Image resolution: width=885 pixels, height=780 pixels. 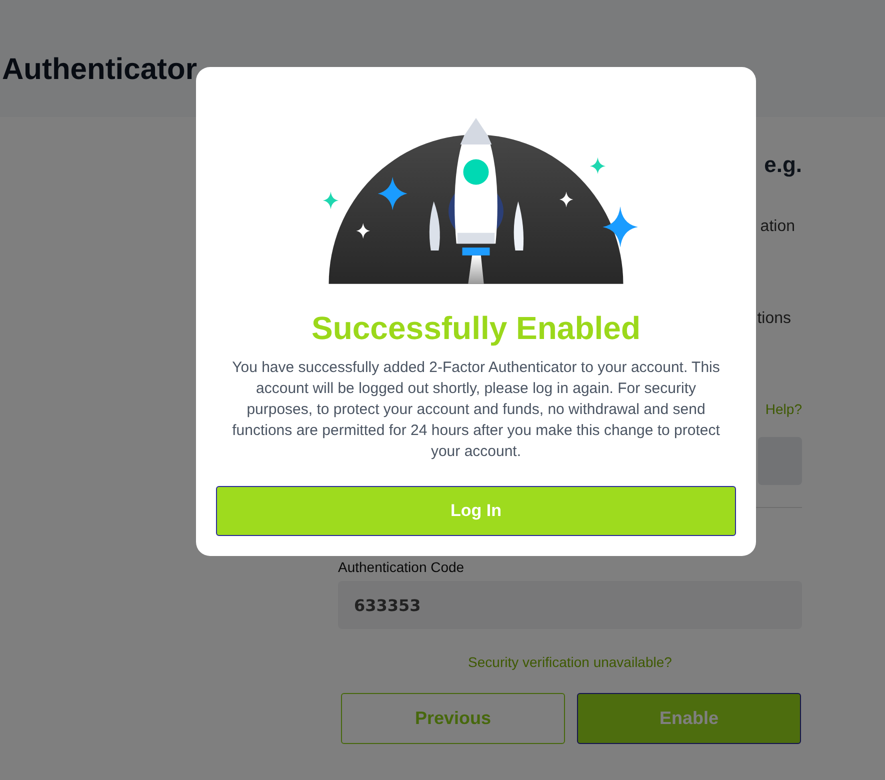 I want to click on unavailable-link: Security verification unavailable?, so click(x=570, y=662).